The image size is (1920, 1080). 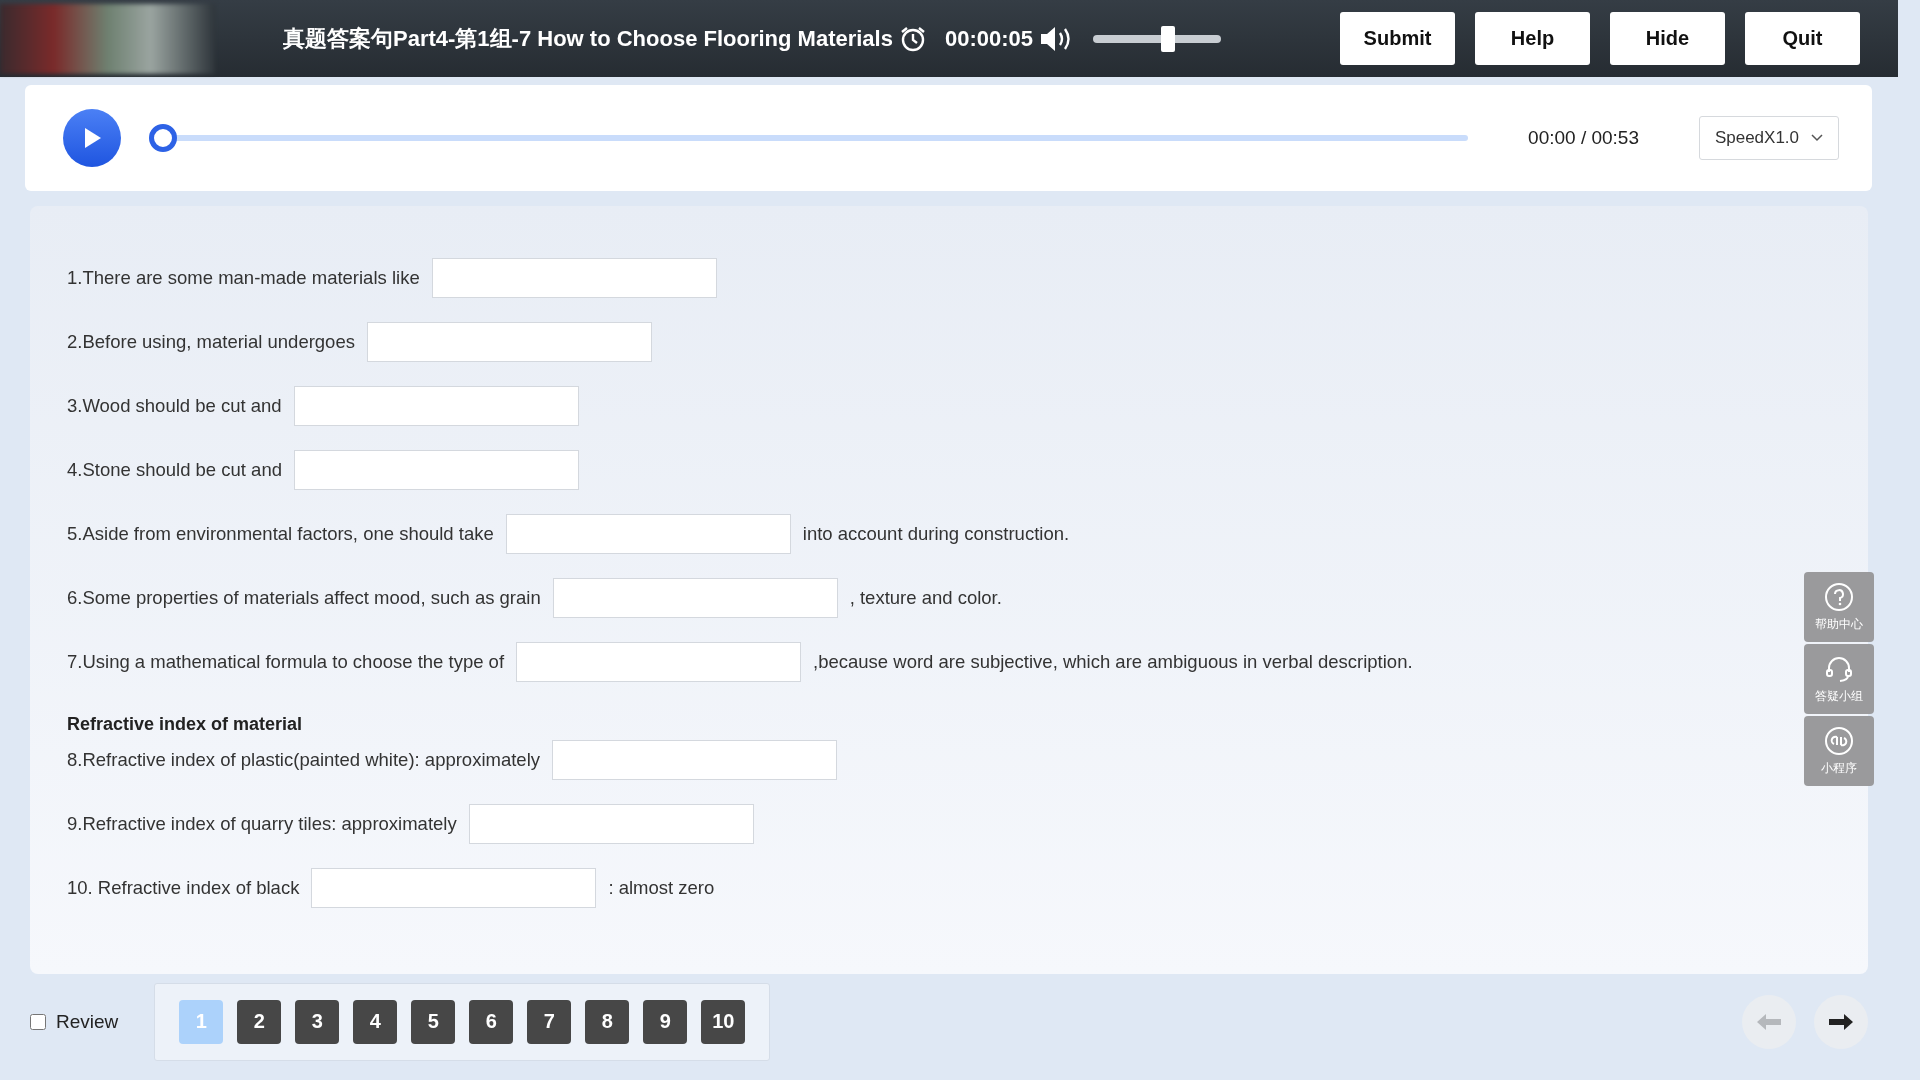 I want to click on right-arrow-icon, so click(x=1841, y=1021).